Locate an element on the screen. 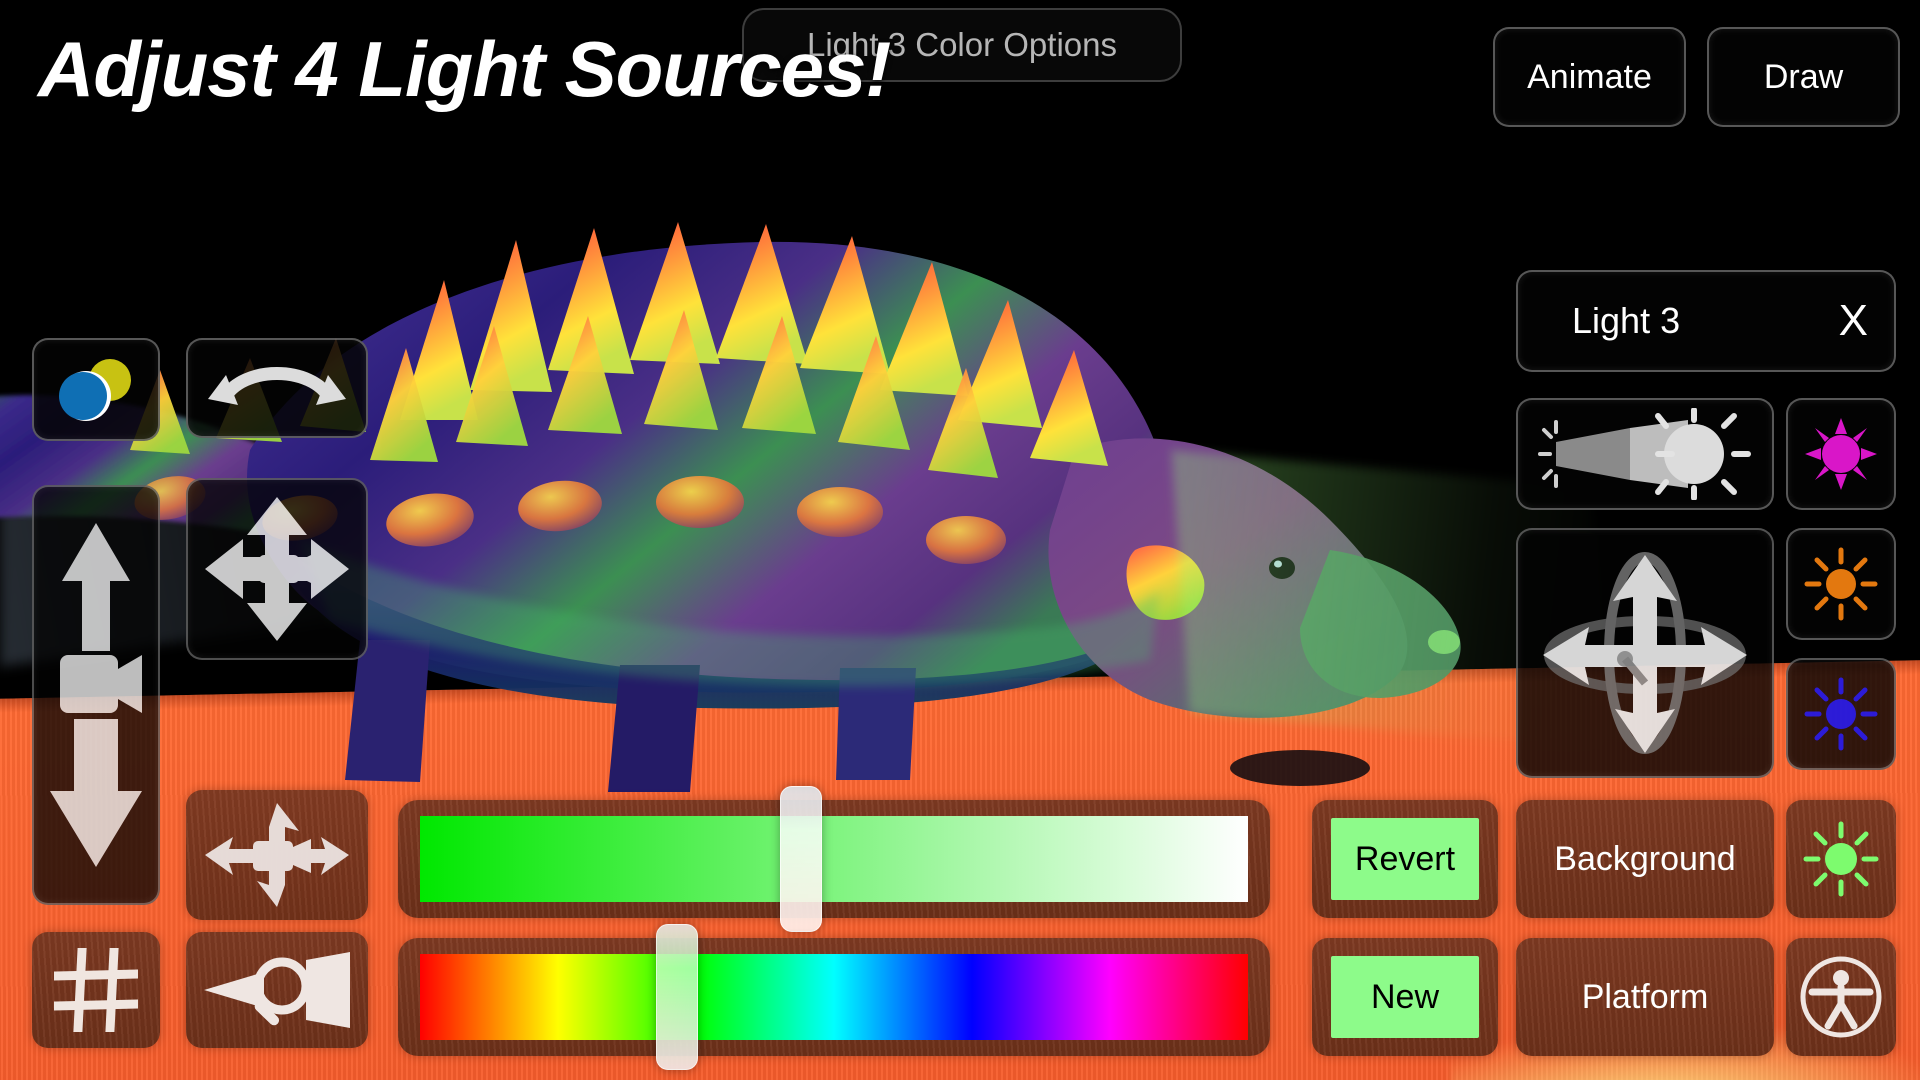 This screenshot has width=1920, height=1080. field-of-view-button is located at coordinates (277, 990).